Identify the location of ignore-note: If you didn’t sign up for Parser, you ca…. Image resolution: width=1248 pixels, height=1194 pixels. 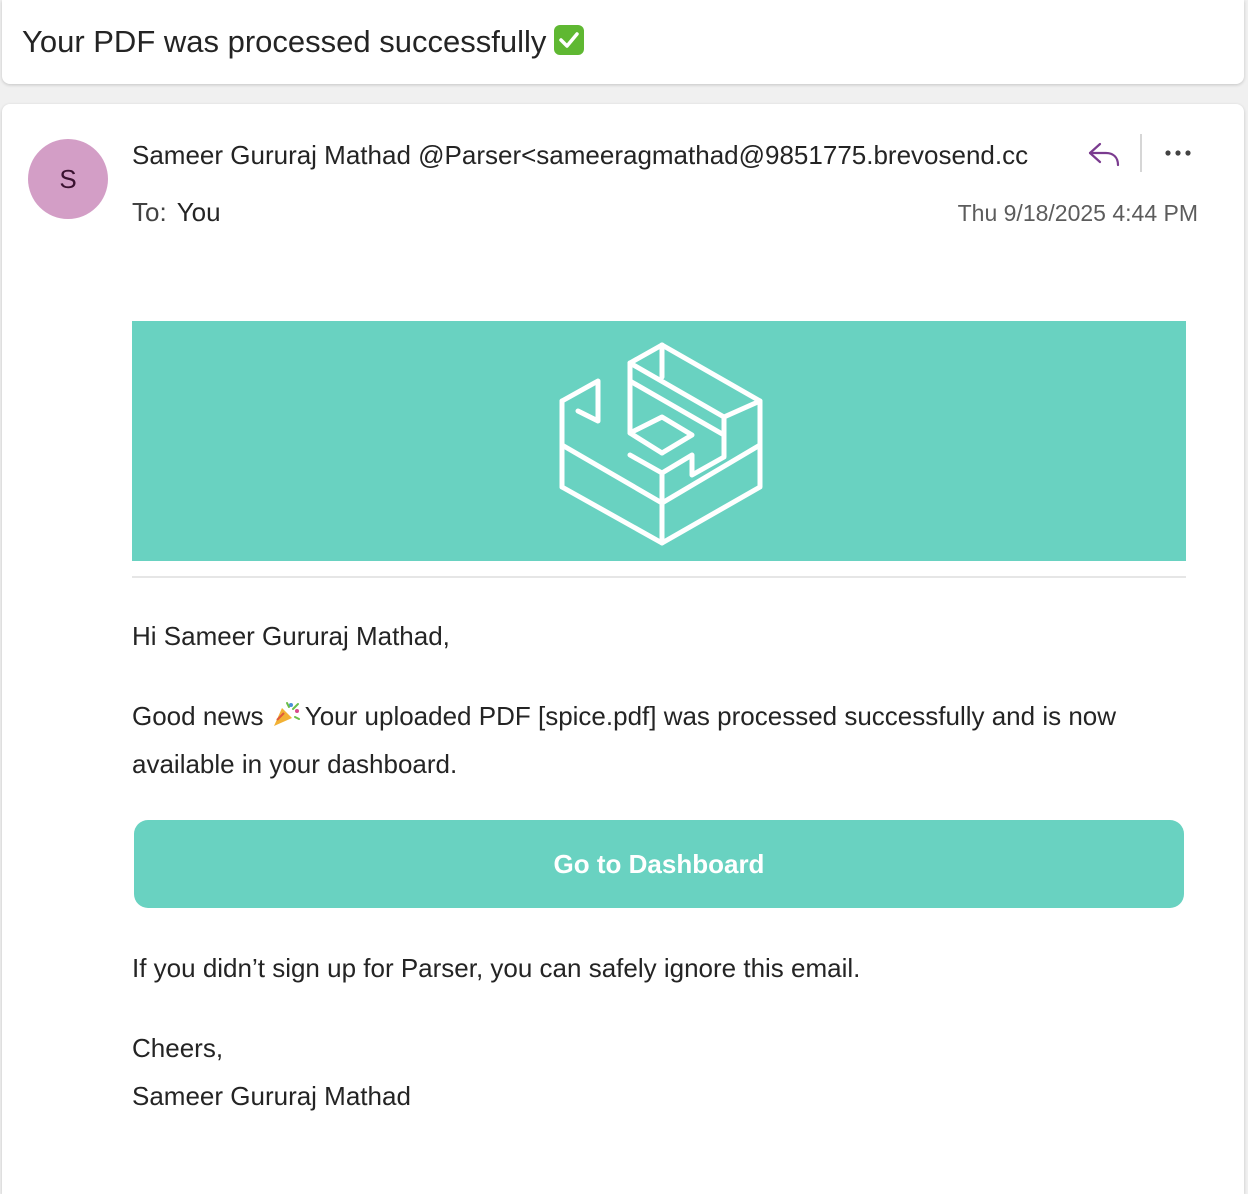
(496, 968).